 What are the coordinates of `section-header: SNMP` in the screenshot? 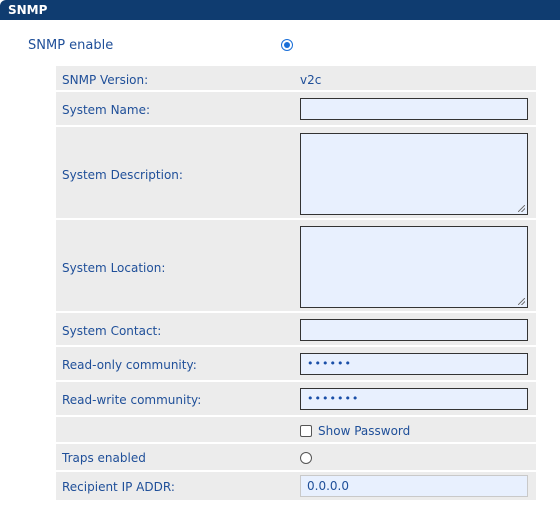 It's located at (280, 10).